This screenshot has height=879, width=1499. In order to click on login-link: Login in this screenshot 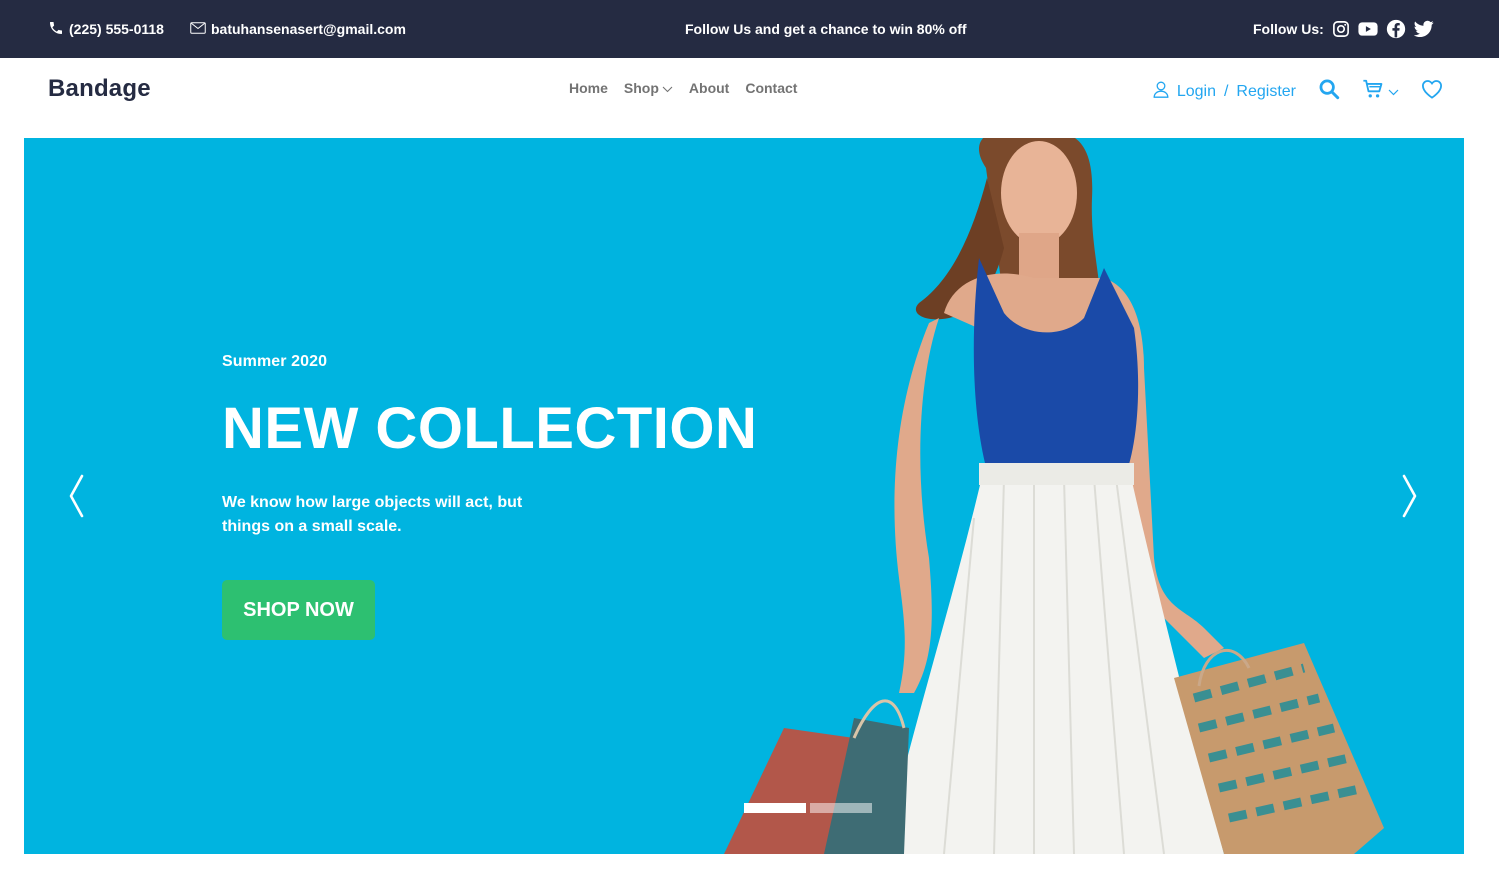, I will do `click(1196, 92)`.